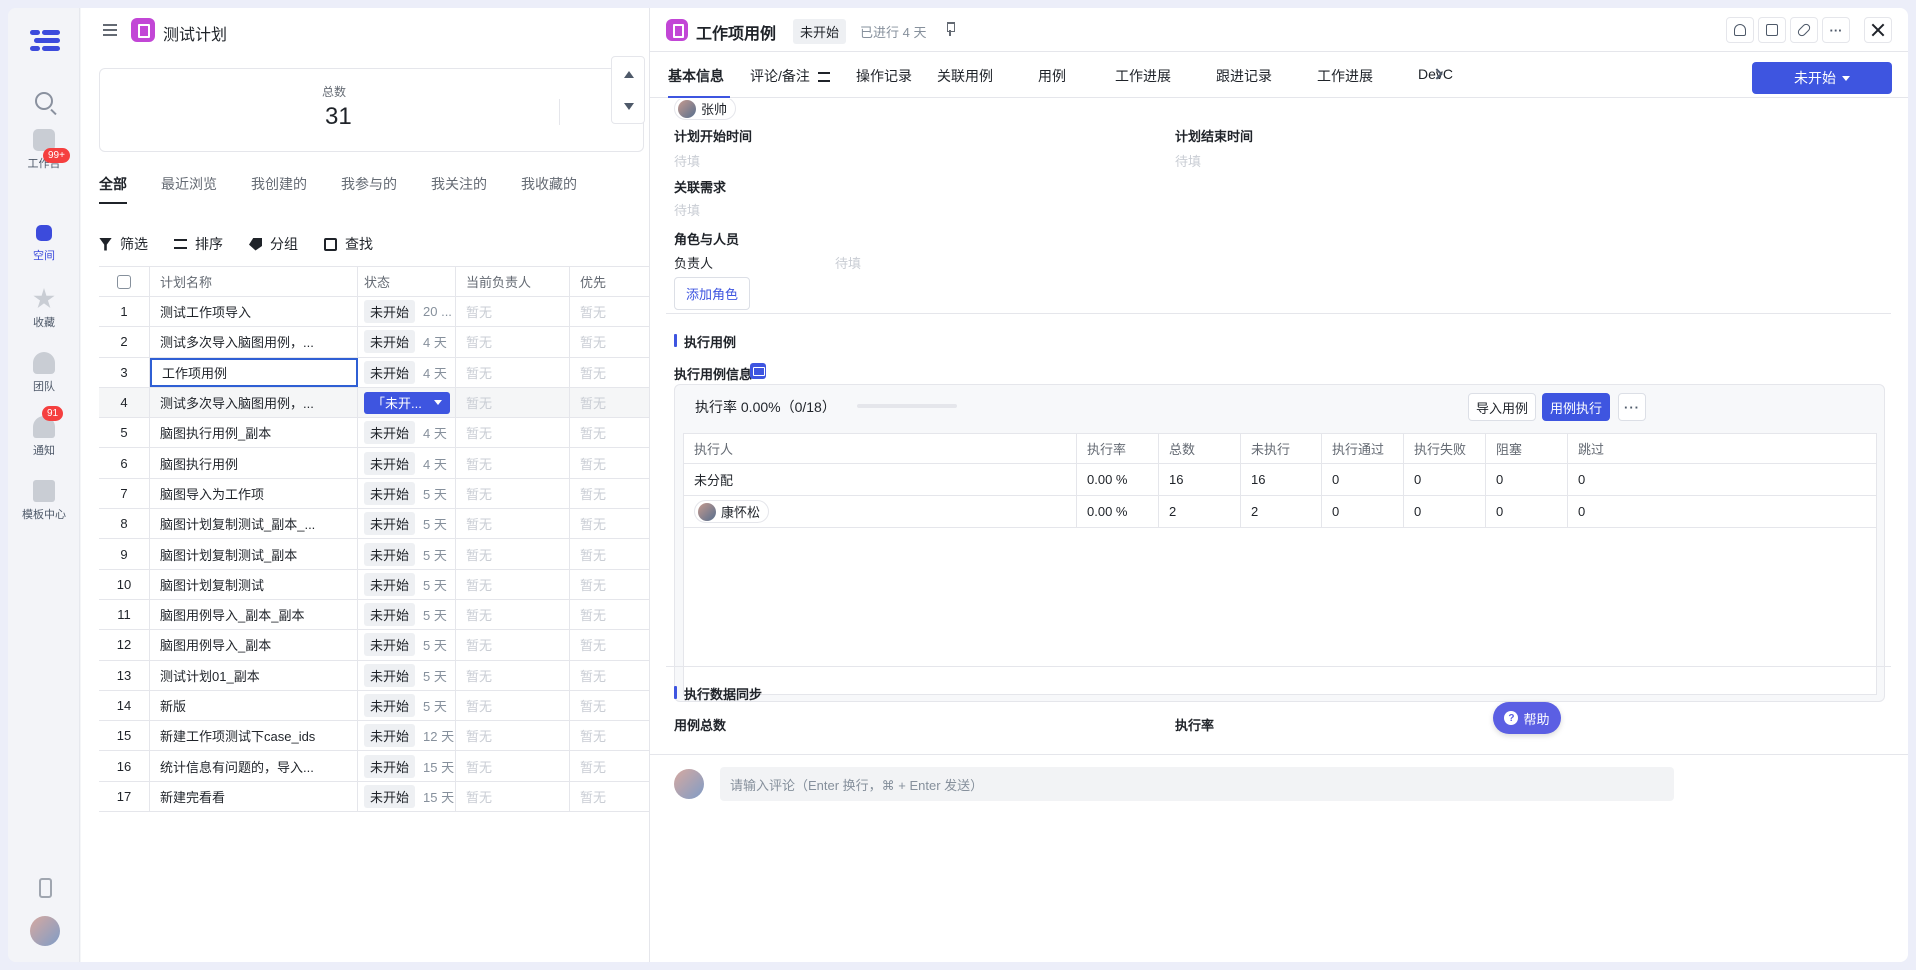 This screenshot has width=1916, height=970. I want to click on sort-icon, so click(823, 77).